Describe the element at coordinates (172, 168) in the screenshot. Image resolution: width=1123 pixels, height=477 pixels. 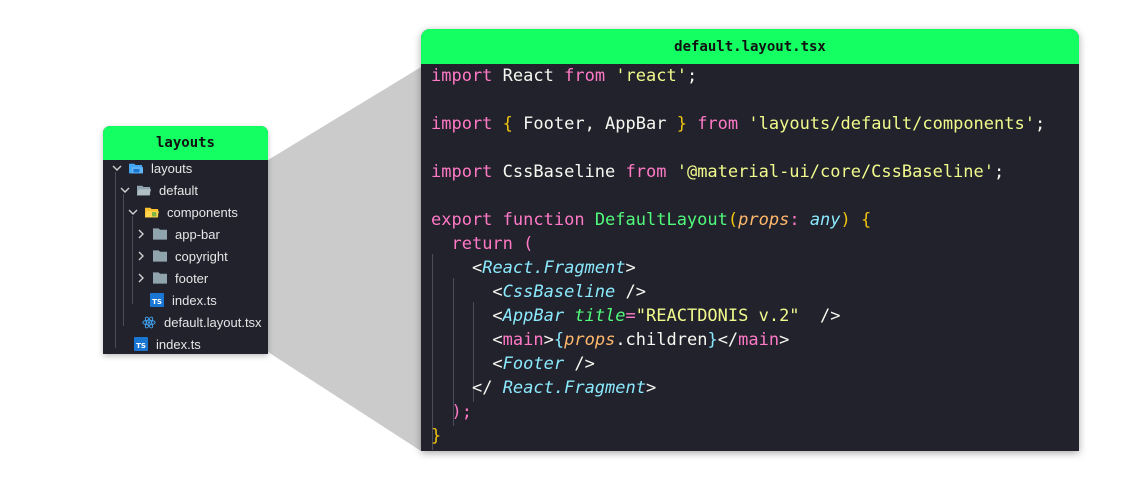
I see `tree-item-label: layouts` at that location.